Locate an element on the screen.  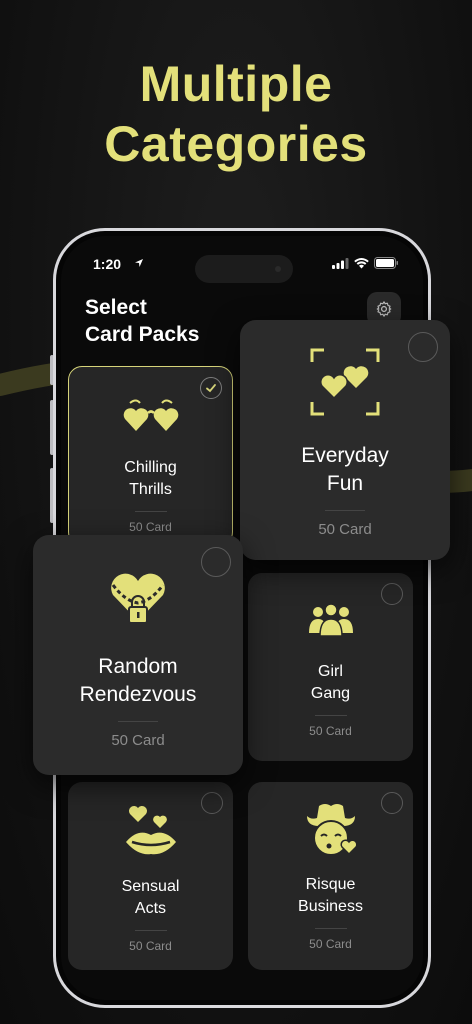
pack-card-risque-business: Risque Business 50 Card is located at coordinates (330, 876).